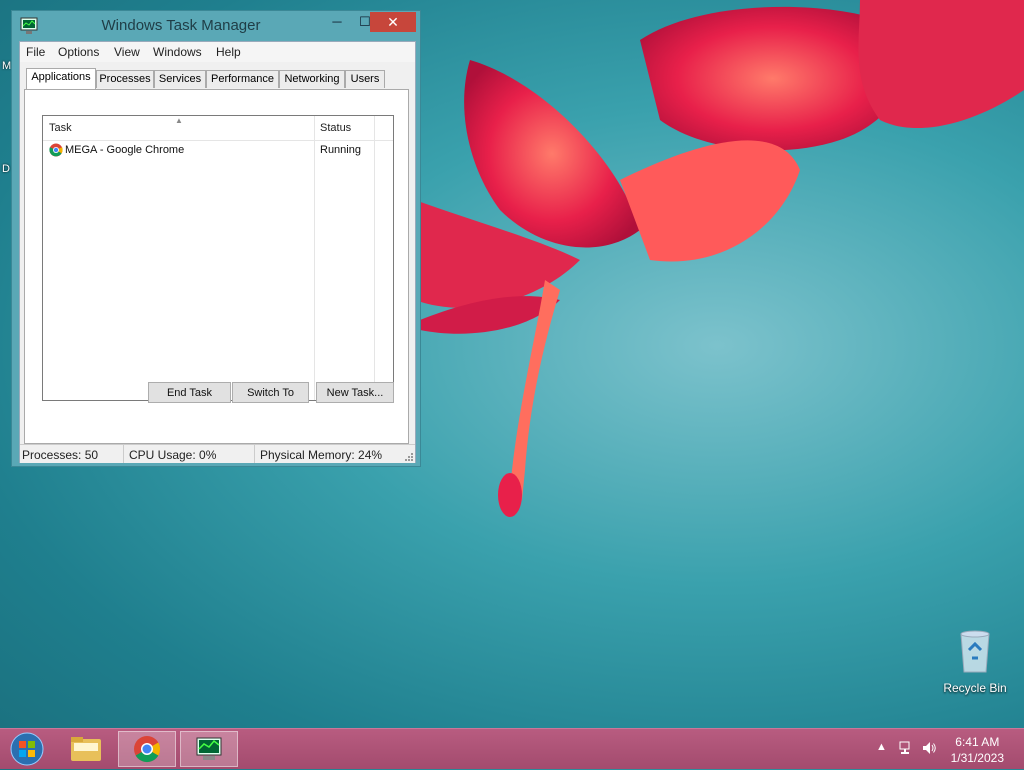 This screenshot has height=770, width=1024. What do you see at coordinates (977, 758) in the screenshot?
I see `clock-date: 1/31/2023` at bounding box center [977, 758].